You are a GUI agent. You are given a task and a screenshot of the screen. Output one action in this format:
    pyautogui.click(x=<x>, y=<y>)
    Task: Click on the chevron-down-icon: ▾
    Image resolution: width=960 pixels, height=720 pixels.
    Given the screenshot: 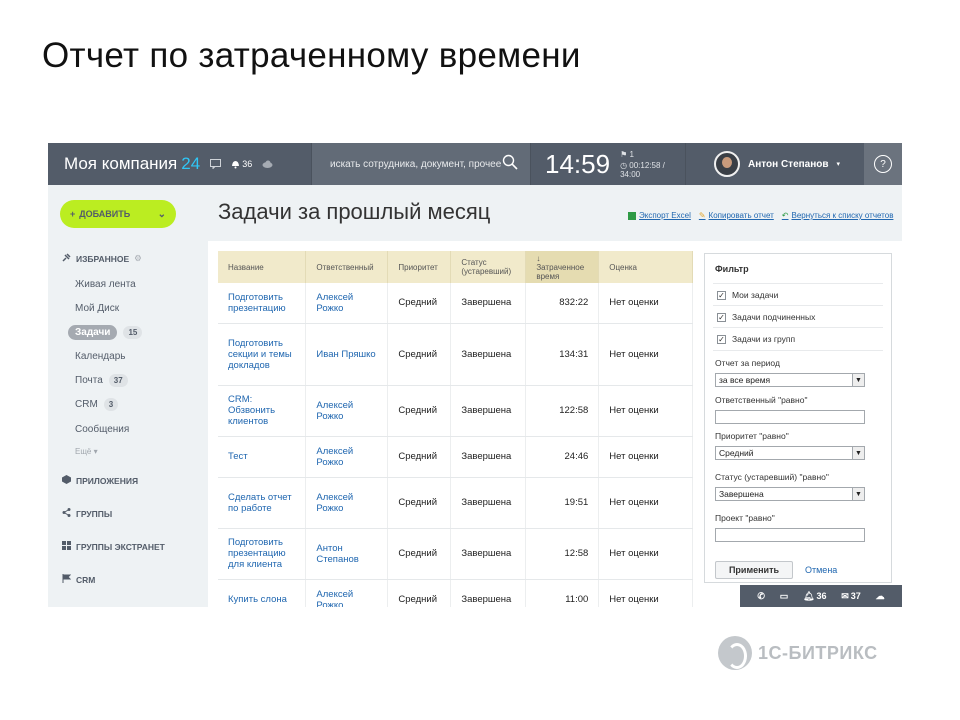 What is the action you would take?
    pyautogui.click(x=838, y=164)
    